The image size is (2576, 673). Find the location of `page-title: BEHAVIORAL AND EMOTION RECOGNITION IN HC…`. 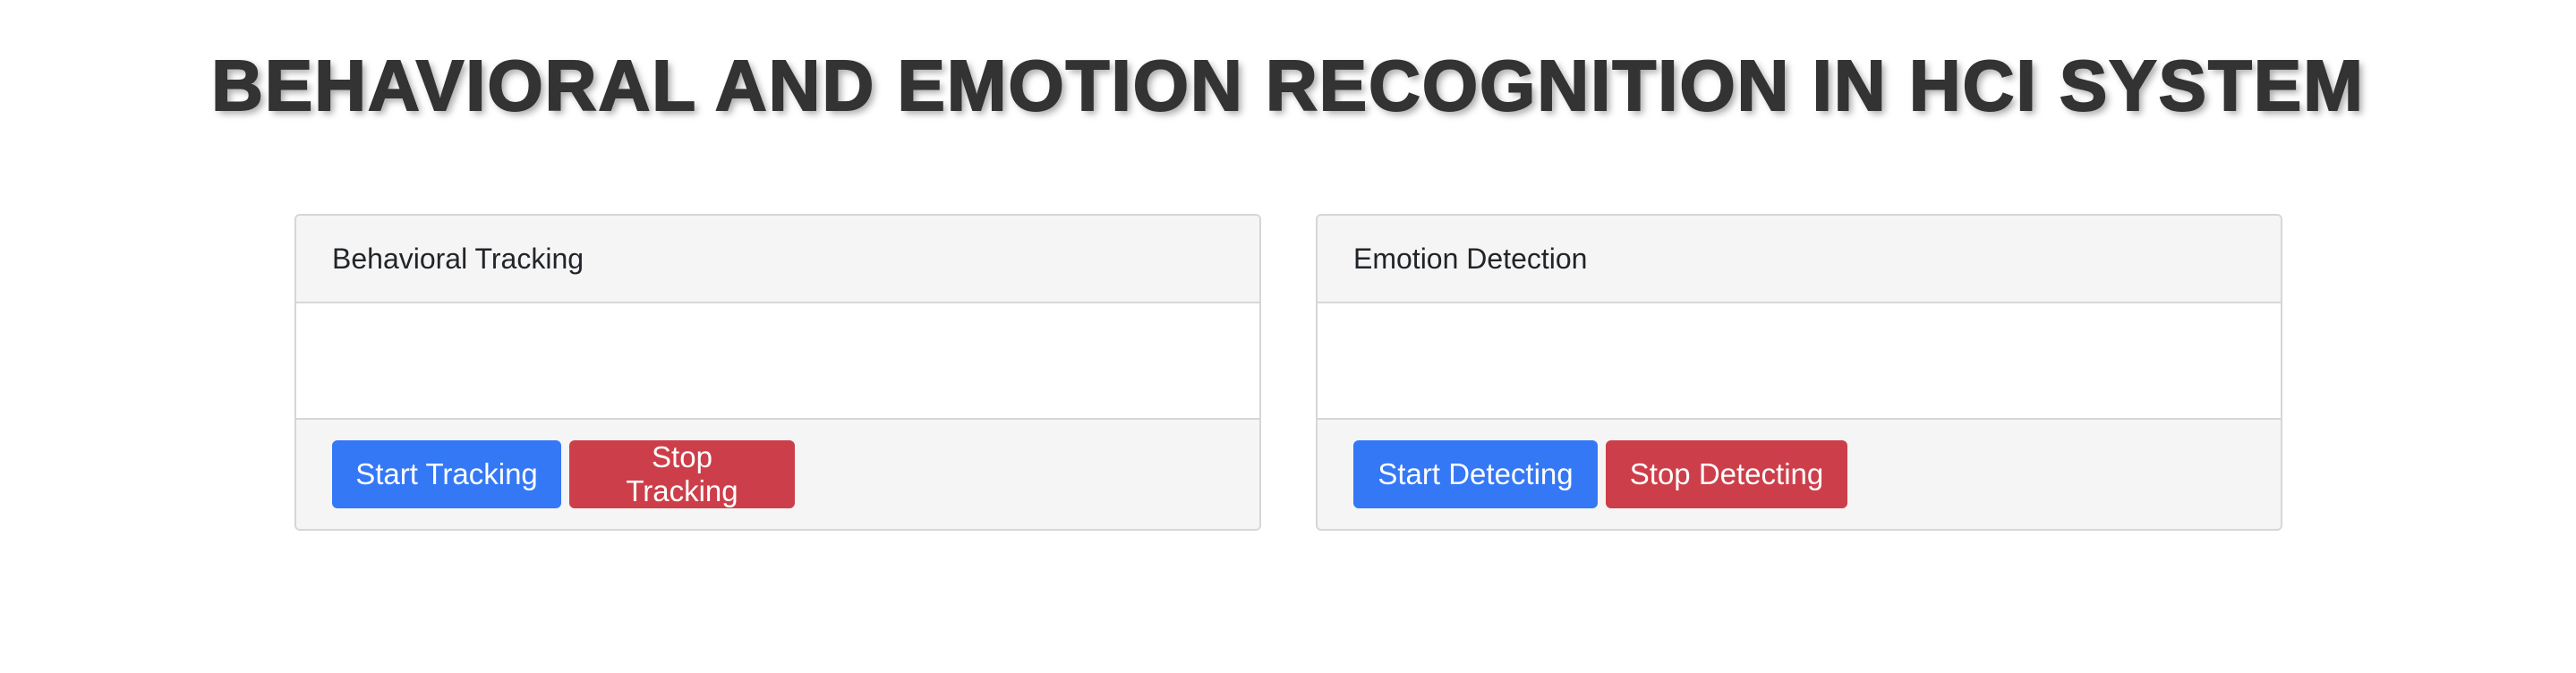

page-title: BEHAVIORAL AND EMOTION RECOGNITION IN HC… is located at coordinates (1287, 85).